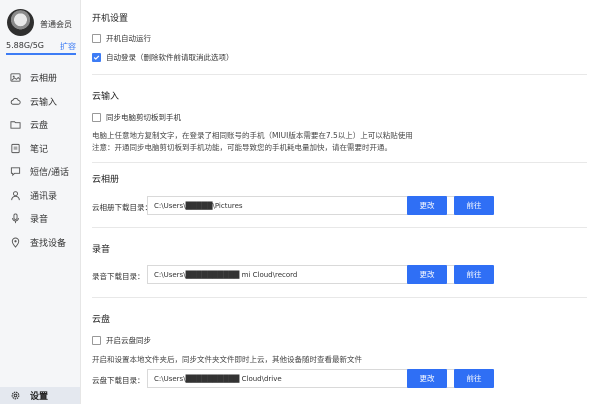 This screenshot has width=600, height=404. What do you see at coordinates (474, 205) in the screenshot?
I see `album-goto-button: 前往` at bounding box center [474, 205].